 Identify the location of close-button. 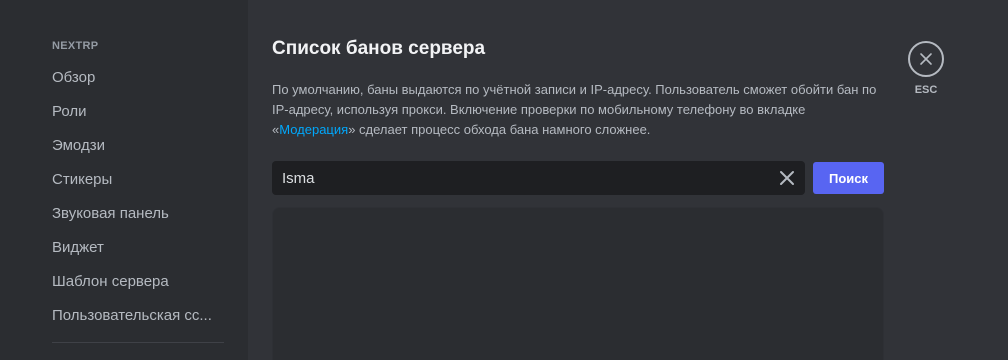
(926, 59).